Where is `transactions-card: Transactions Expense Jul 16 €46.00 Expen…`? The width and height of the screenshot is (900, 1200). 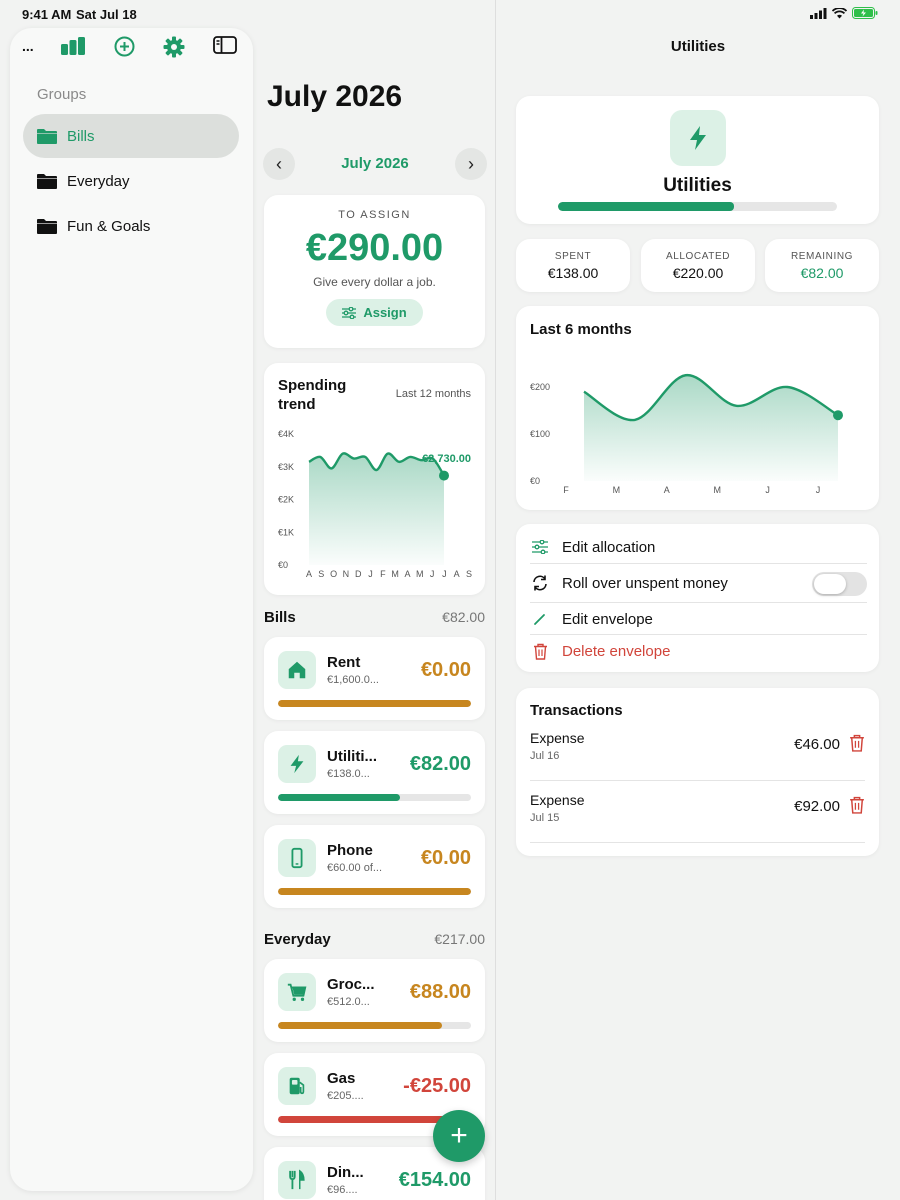
transactions-card: Transactions Expense Jul 16 €46.00 Expen… is located at coordinates (697, 772).